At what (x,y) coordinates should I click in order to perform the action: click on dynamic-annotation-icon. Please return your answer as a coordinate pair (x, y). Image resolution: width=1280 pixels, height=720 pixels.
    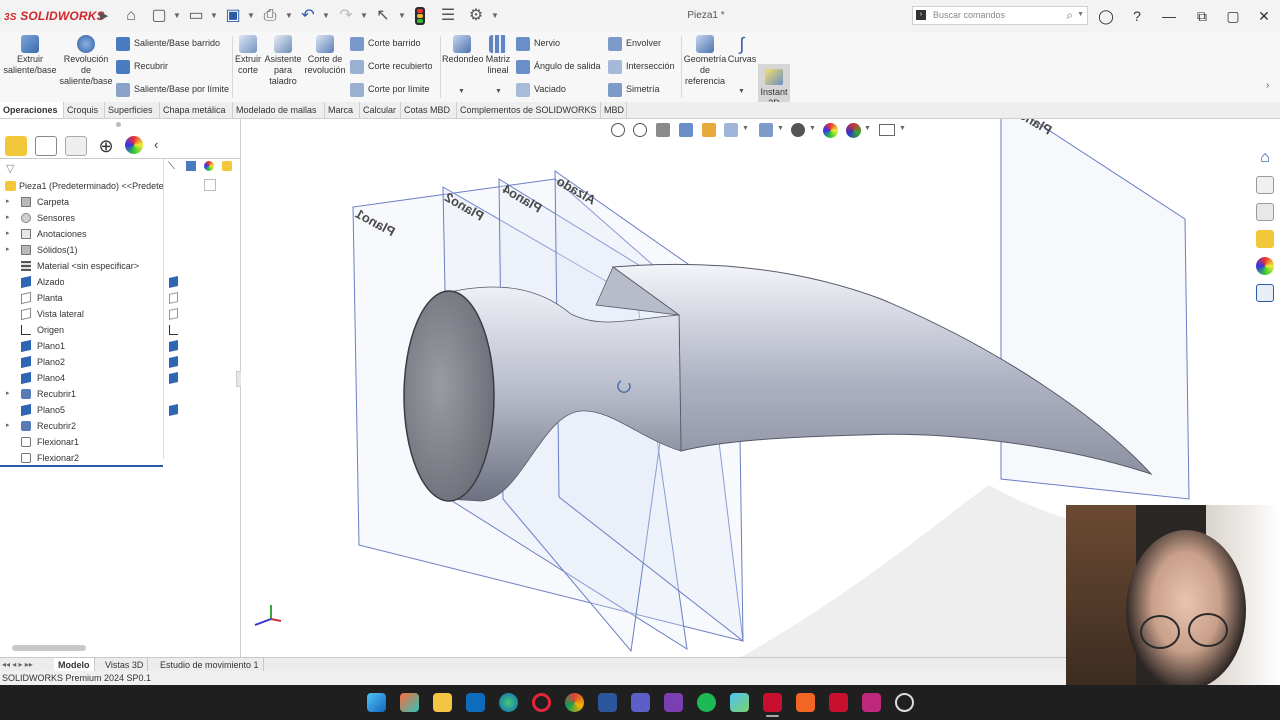
    Looking at the image, I should click on (709, 130).